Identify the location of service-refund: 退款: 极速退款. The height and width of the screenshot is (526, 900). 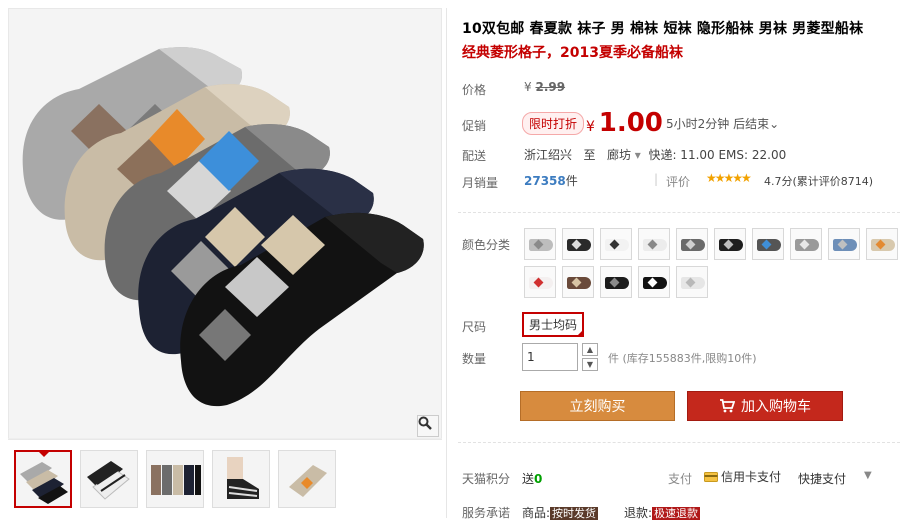
(662, 512).